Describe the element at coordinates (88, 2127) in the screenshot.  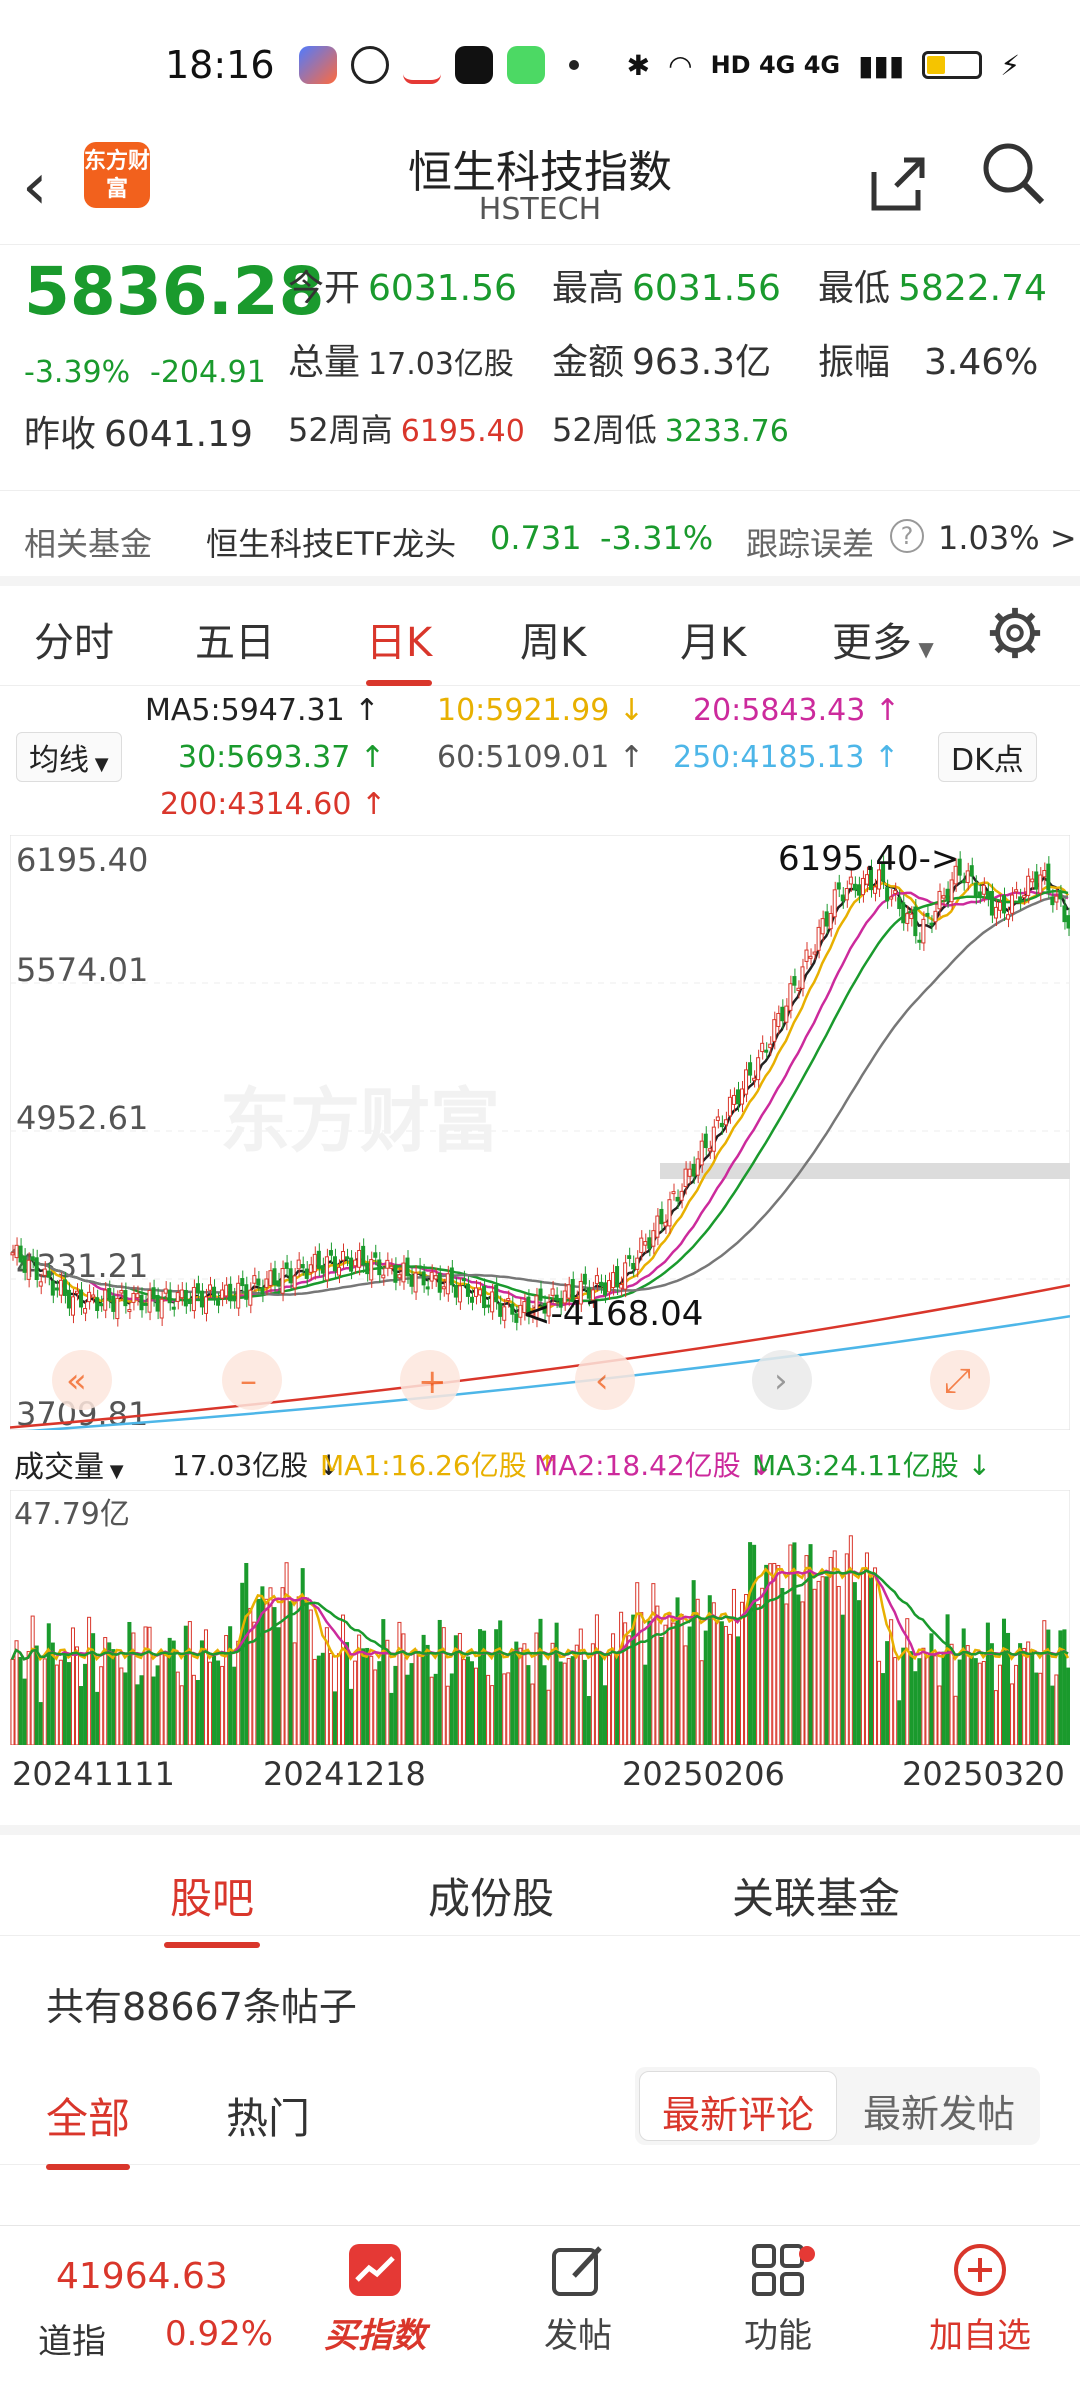
I see `tab-all: 全部` at that location.